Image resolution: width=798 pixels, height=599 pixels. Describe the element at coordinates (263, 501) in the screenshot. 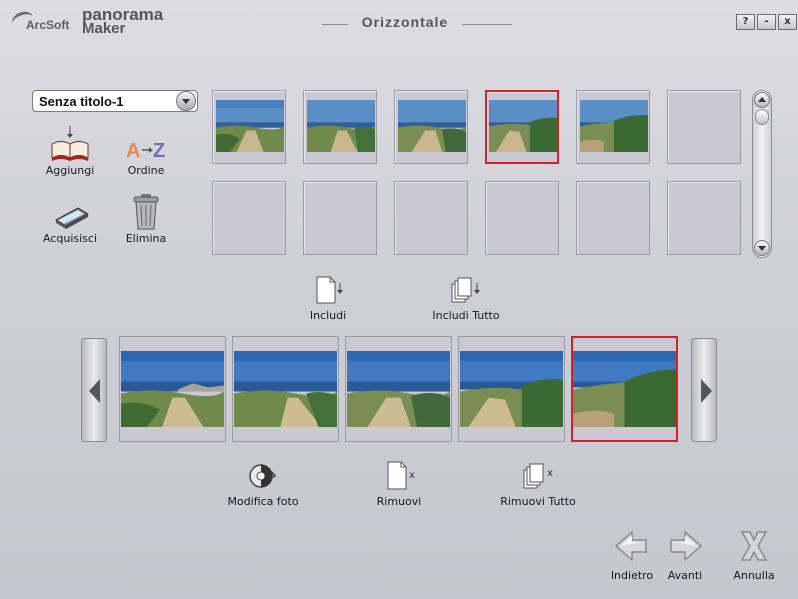

I see `edit-photo-label: Modifica foto` at that location.